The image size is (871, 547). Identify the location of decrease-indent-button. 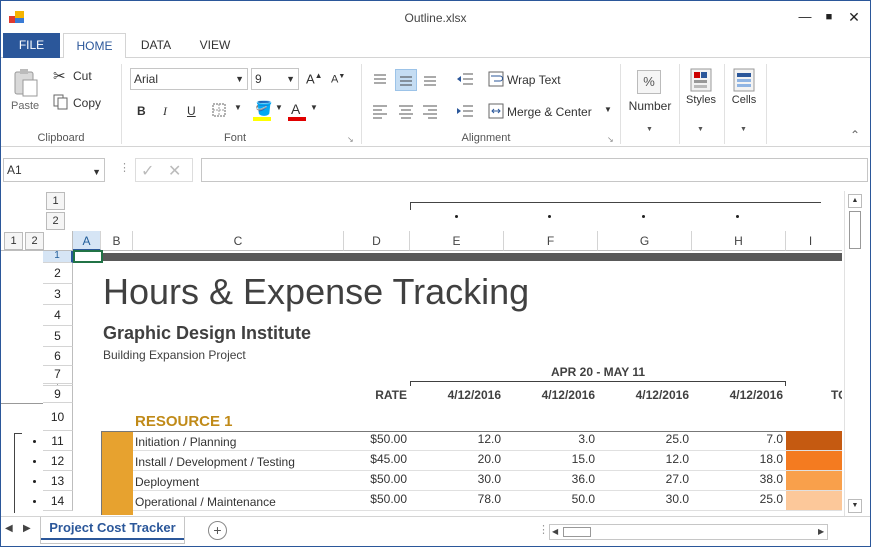
(466, 80).